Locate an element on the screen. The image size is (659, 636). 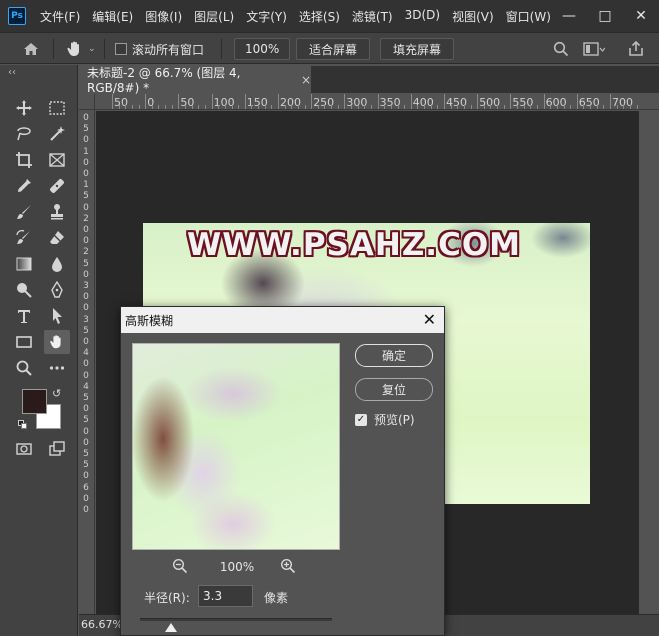
document-tabs: 未标题-2 @ 66.7% (图层 4, RGB/8#) * × is located at coordinates (369, 80).